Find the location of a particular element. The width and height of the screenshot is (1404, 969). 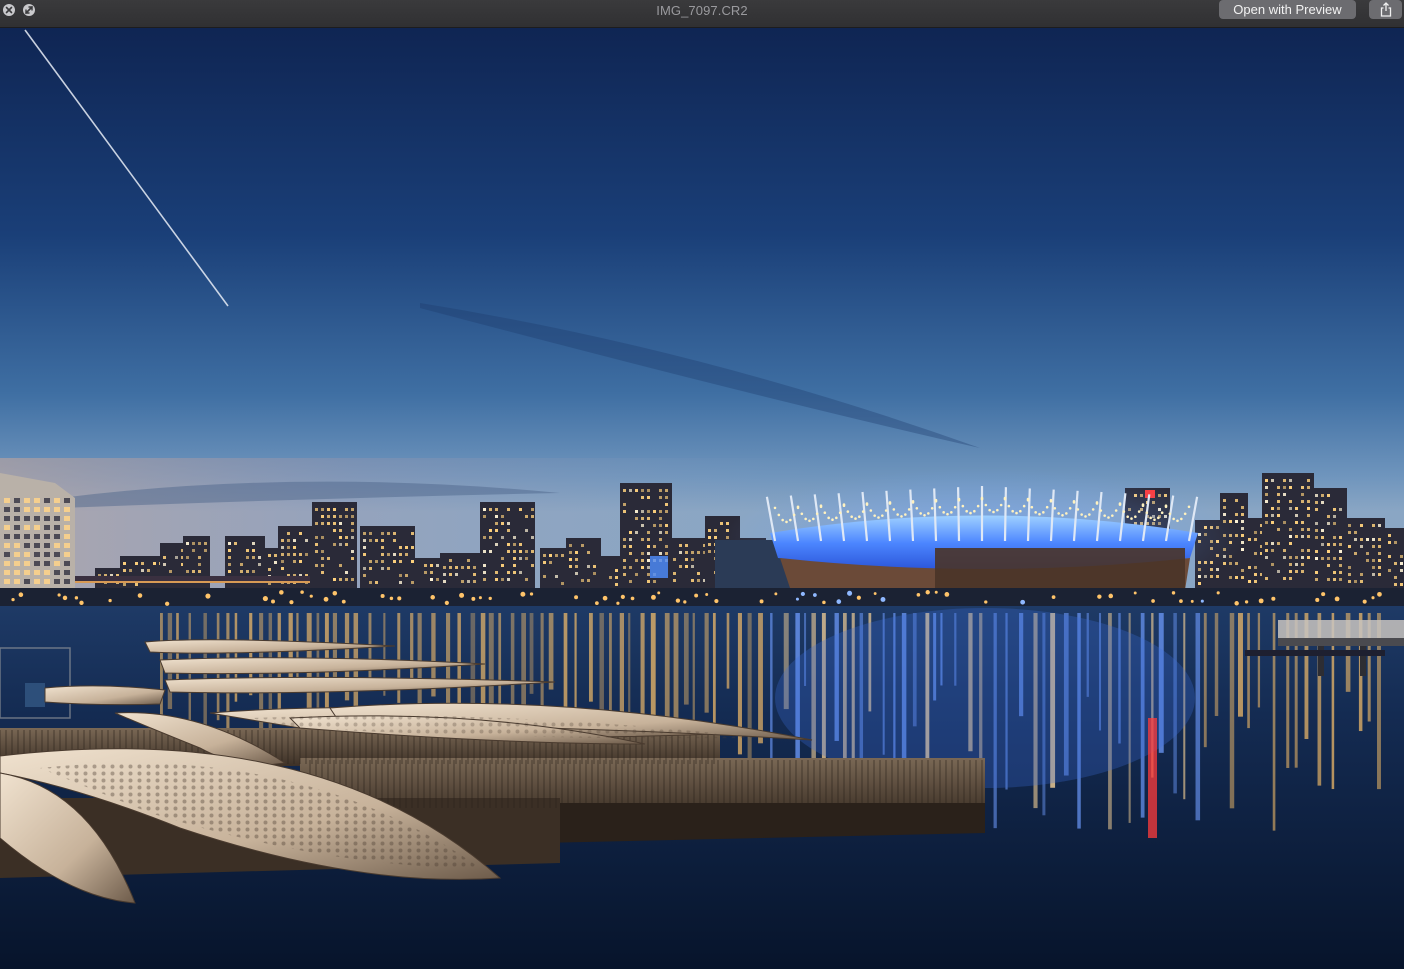

left-building is located at coordinates (37, 530).